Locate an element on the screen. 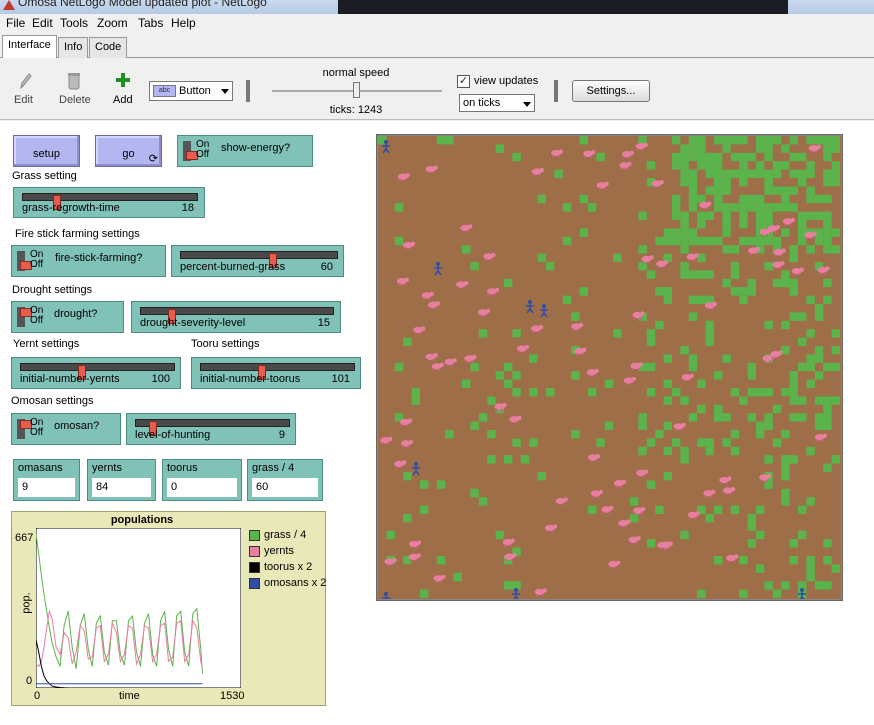 This screenshot has height=725, width=874. omosan-switch: On Off omosan? is located at coordinates (66, 429).